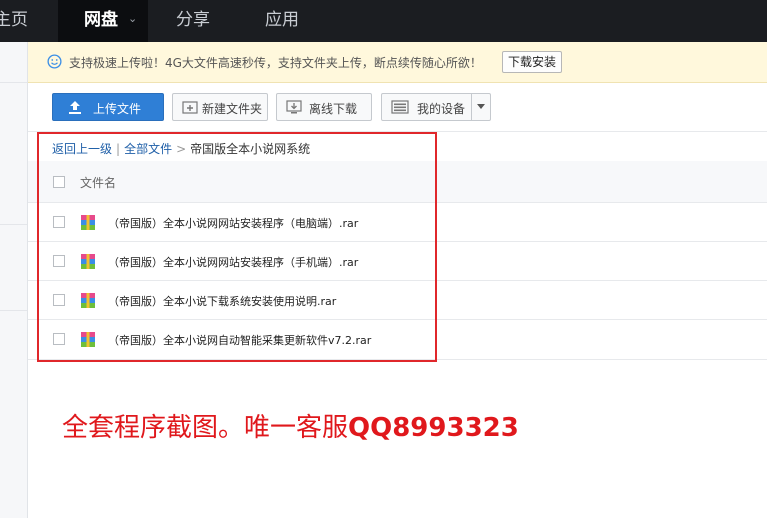  I want to click on my-device-label: 我的设备, so click(441, 109).